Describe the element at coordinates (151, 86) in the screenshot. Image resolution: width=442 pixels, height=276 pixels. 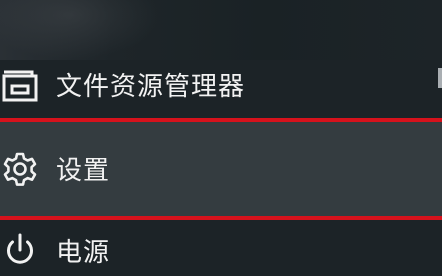
I see `menu-item-label: 文件资源管理器` at that location.